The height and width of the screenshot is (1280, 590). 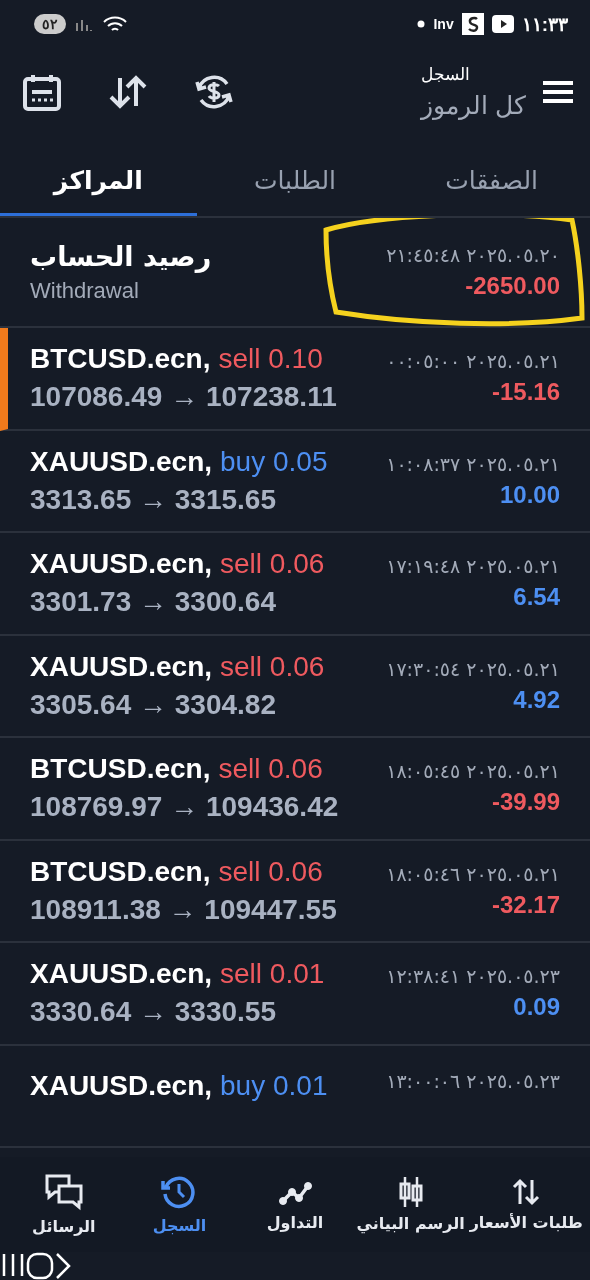 What do you see at coordinates (13, 1265) in the screenshot?
I see `recent-apps-icon` at bounding box center [13, 1265].